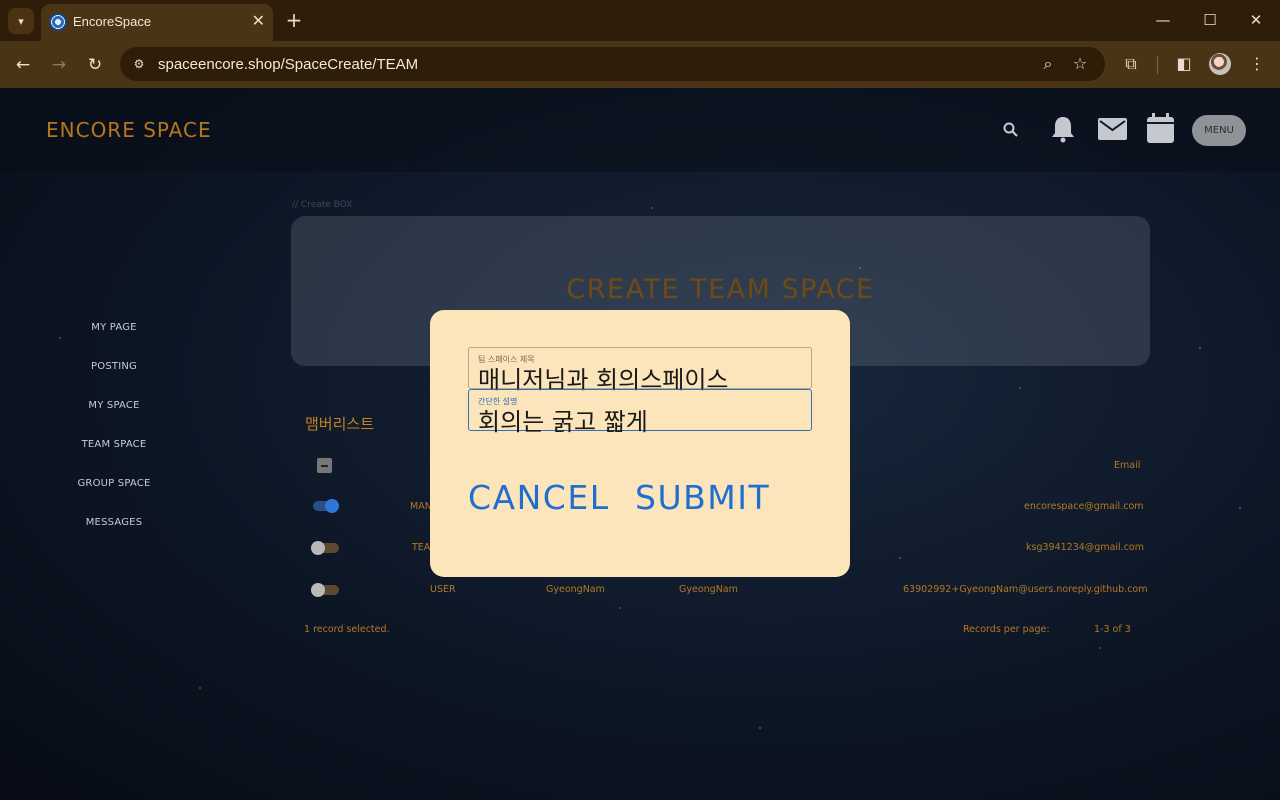 The height and width of the screenshot is (800, 1280). What do you see at coordinates (114, 380) in the screenshot?
I see `sidebar-item-posting: POSTING` at bounding box center [114, 380].